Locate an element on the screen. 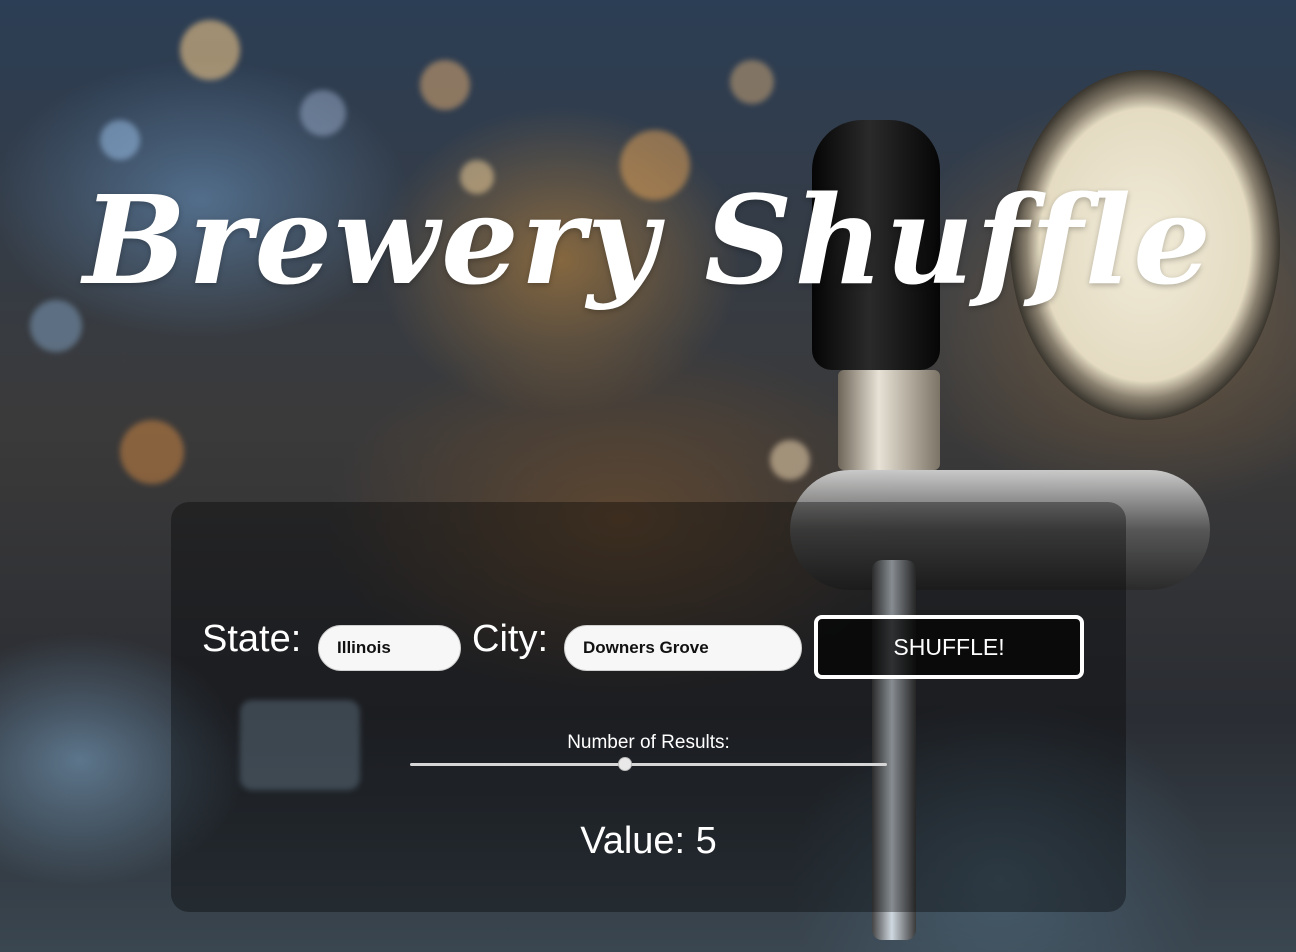 The width and height of the screenshot is (1296, 952). page-title: Brewery Shuffle is located at coordinates (648, 240).